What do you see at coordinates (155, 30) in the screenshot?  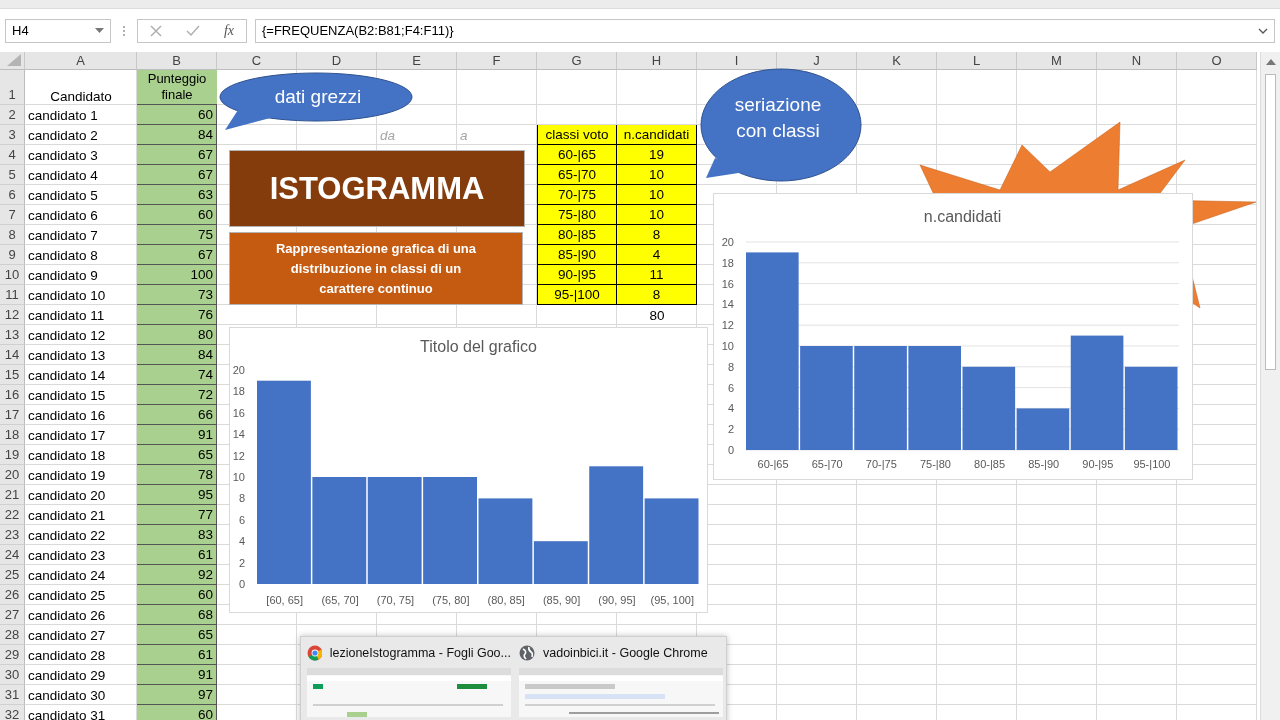 I see `cancel-icon` at bounding box center [155, 30].